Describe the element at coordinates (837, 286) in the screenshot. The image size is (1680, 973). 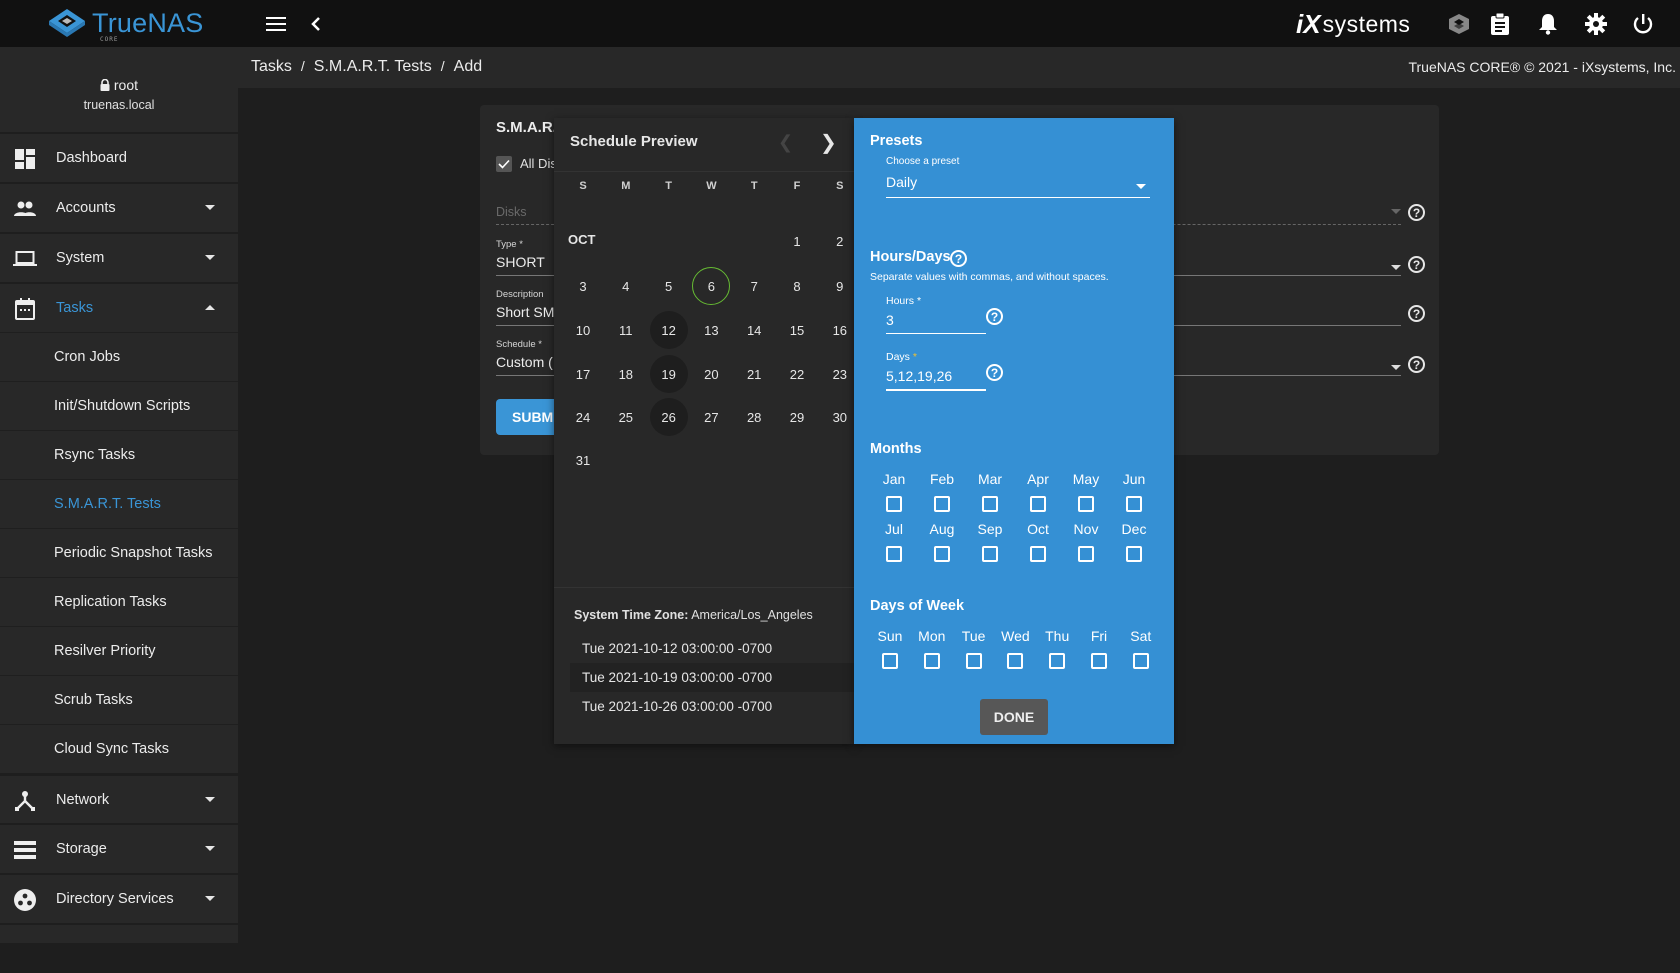
I see `calendar-day: 9` at that location.